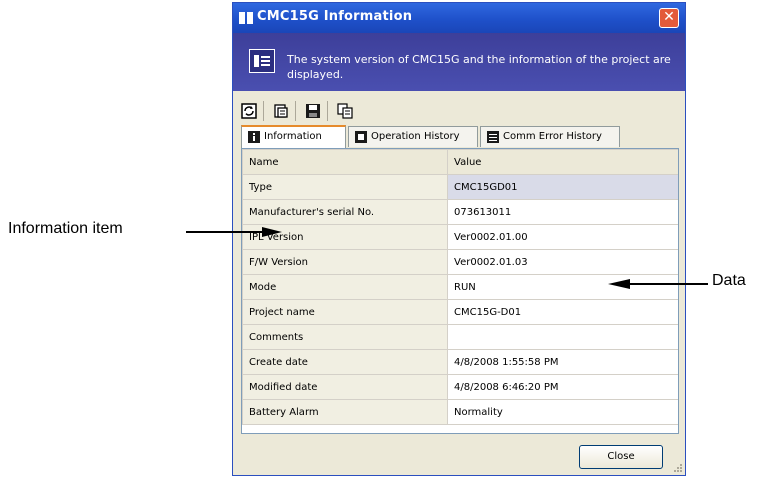 The image size is (763, 478). I want to click on row-name: Modified date, so click(345, 387).